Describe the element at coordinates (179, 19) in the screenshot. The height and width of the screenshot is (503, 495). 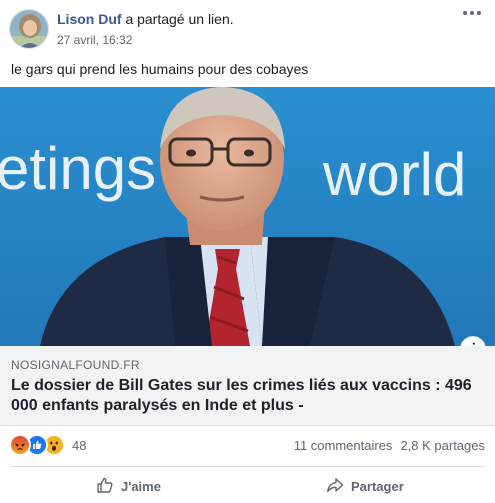
I see `post-action-text: a partagé un lien.` at that location.